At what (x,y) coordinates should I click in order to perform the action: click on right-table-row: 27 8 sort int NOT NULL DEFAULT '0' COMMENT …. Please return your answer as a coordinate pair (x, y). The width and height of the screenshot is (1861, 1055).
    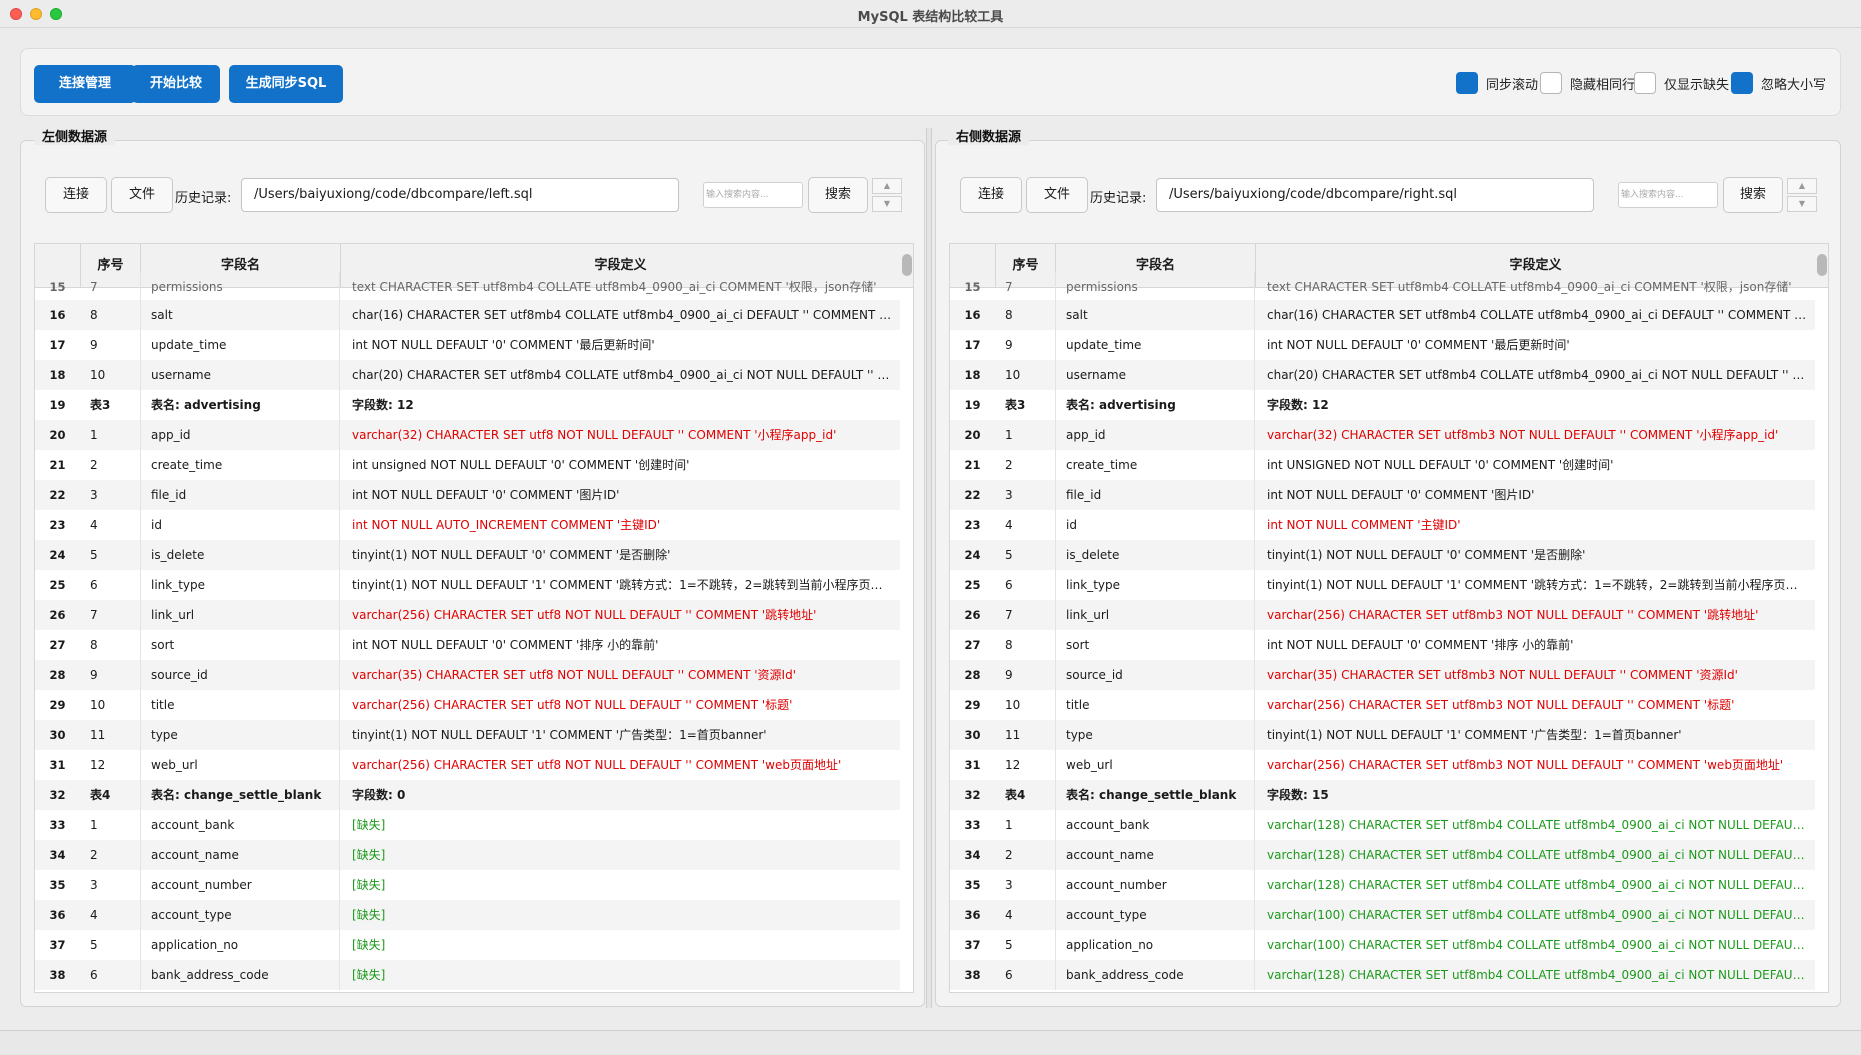
    Looking at the image, I should click on (1382, 645).